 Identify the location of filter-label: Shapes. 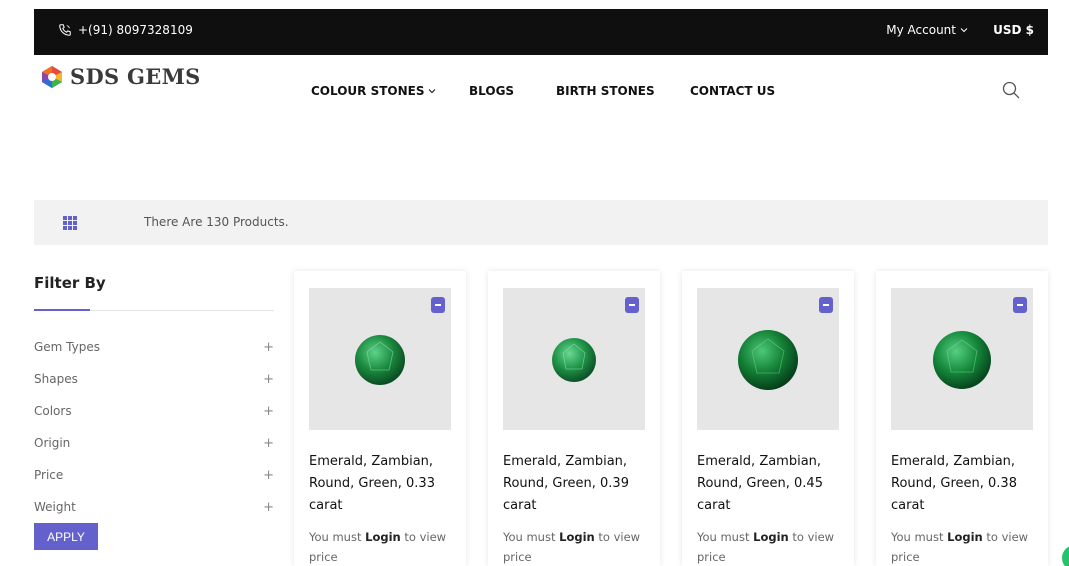
(56, 379).